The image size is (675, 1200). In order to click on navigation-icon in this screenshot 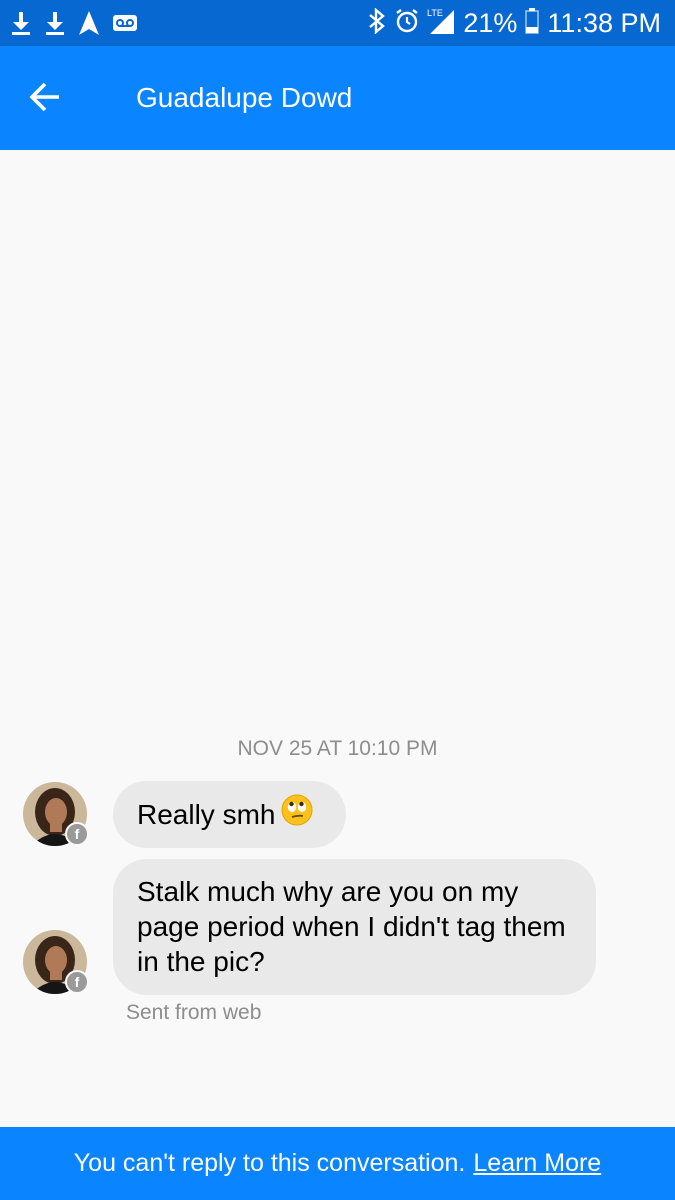, I will do `click(89, 23)`.